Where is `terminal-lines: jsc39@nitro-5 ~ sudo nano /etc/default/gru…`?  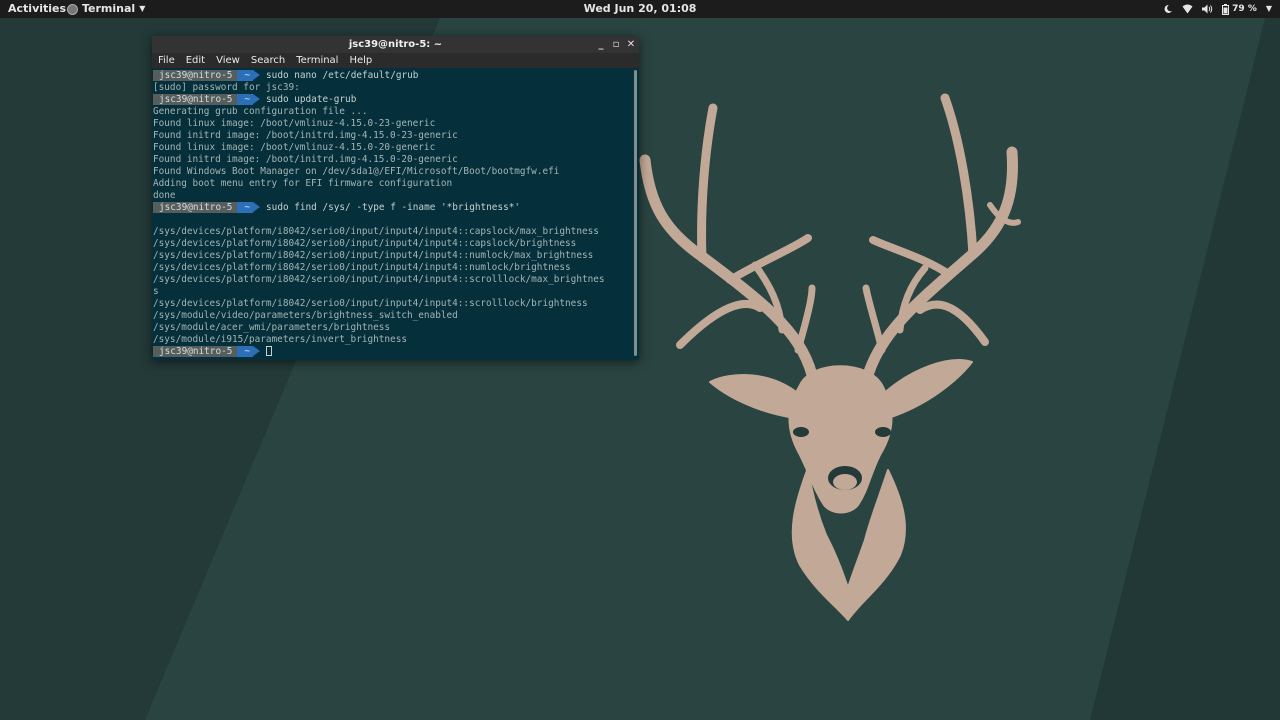 terminal-lines: jsc39@nitro-5 ~ sudo nano /etc/default/gru… is located at coordinates (392, 214).